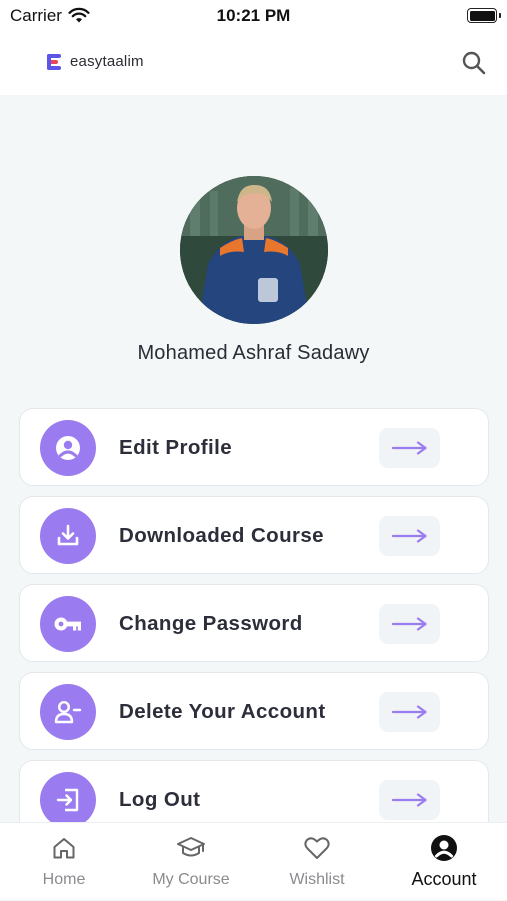  Describe the element at coordinates (317, 848) in the screenshot. I see `heart-icon` at that location.